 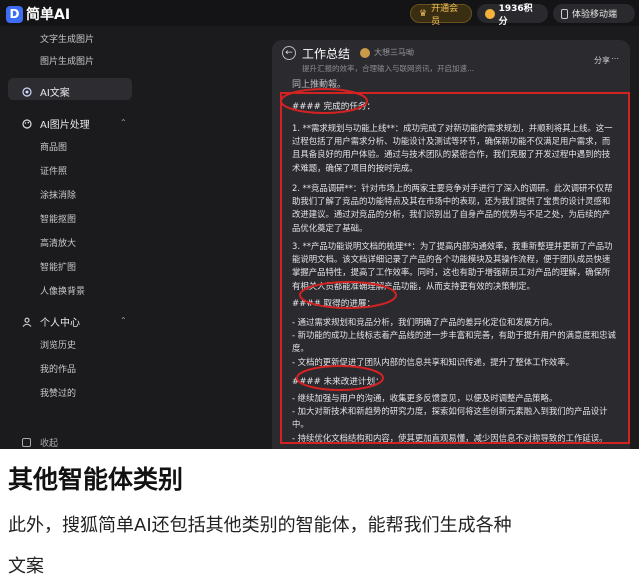 I want to click on article-paragraph: 此外，搜狐简单AI还包括其他类别的智能体，能帮我们生成各种, so click(x=260, y=525).